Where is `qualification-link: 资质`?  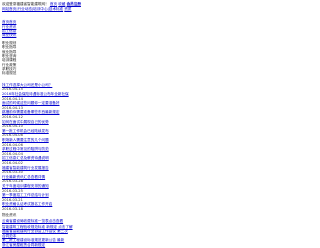 qualification-link: 资质 is located at coordinates (67, 9).